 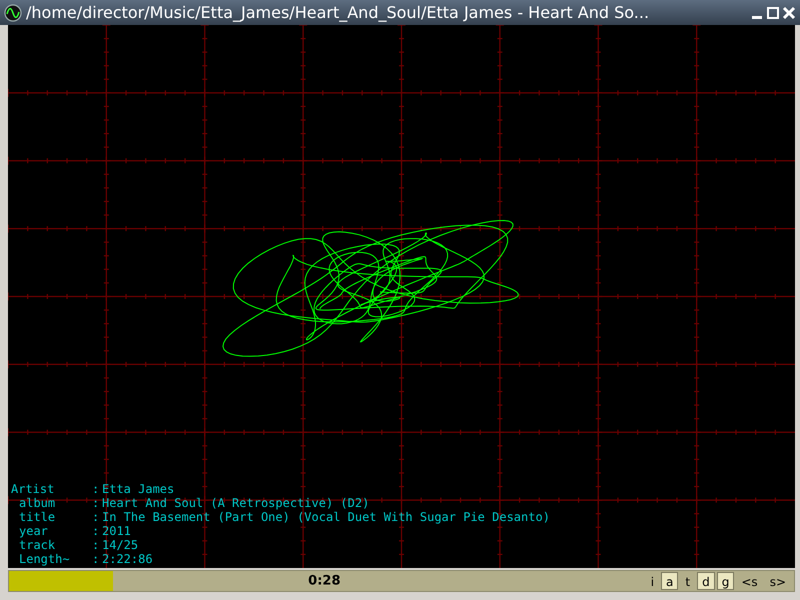 What do you see at coordinates (653, 581) in the screenshot?
I see `view-toggle: i` at bounding box center [653, 581].